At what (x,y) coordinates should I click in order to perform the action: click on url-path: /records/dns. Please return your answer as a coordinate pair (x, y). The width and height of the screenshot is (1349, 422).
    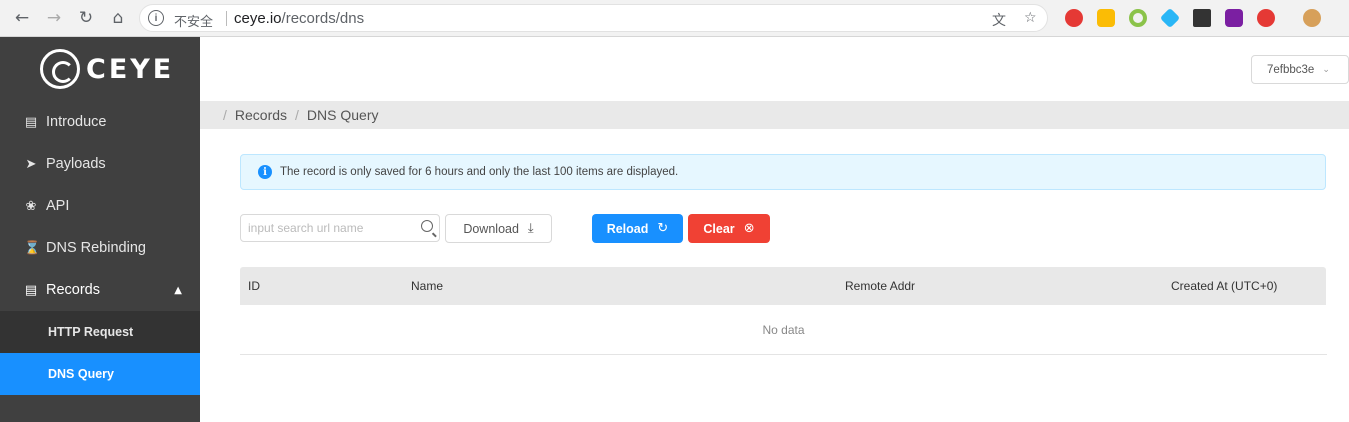
    Looking at the image, I should click on (323, 18).